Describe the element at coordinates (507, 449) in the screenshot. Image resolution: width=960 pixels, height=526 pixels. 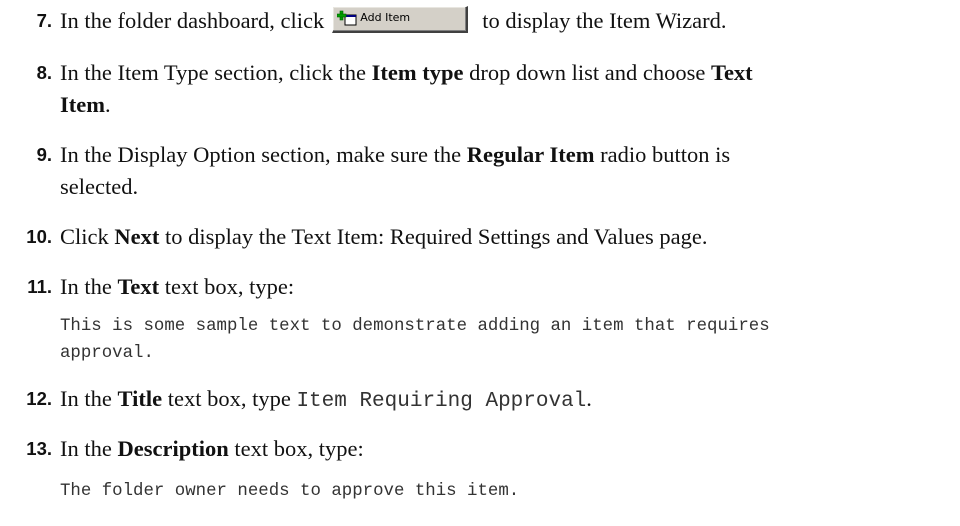
I see `step-text: In the Description text box, type:` at that location.